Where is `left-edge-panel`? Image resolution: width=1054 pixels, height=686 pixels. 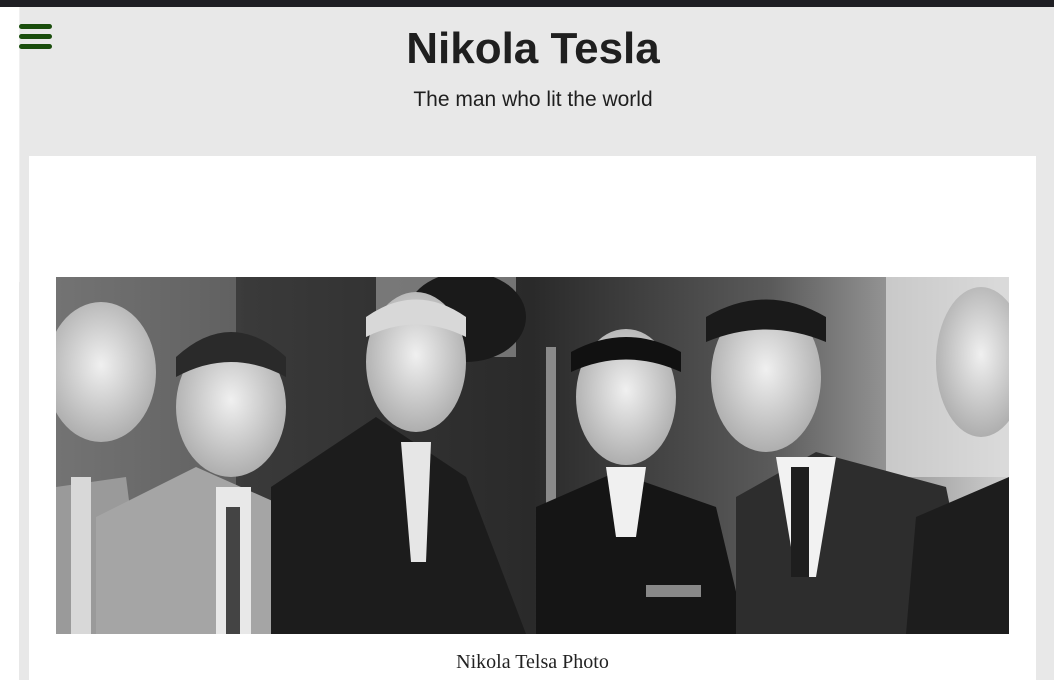
left-edge-panel is located at coordinates (10, 144).